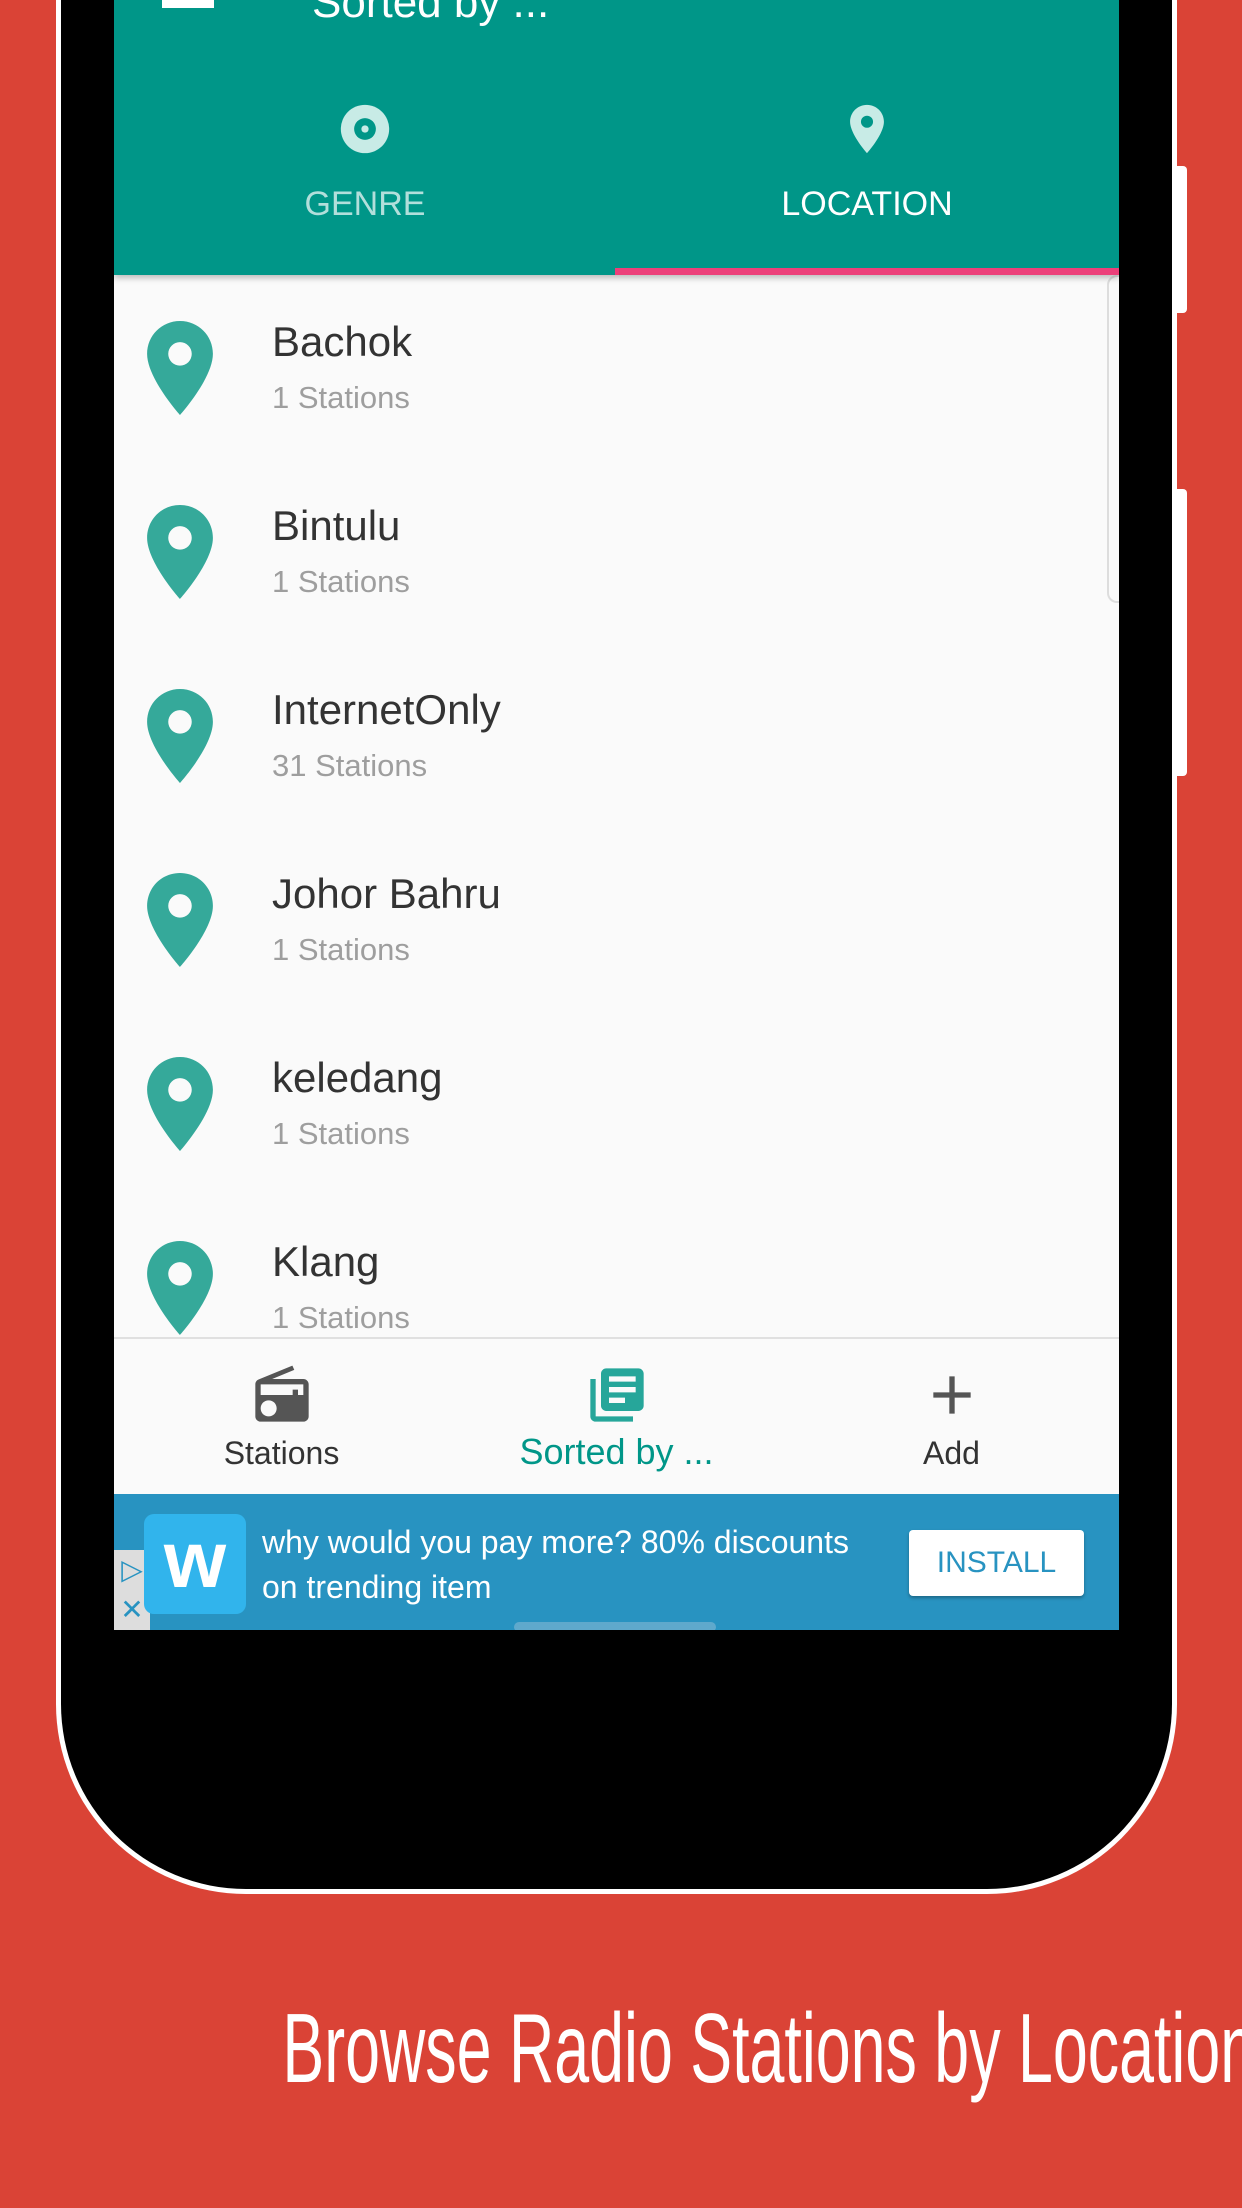 Image resolution: width=1242 pixels, height=2208 pixels. What do you see at coordinates (867, 162) in the screenshot?
I see `tab-location: LOCATION` at bounding box center [867, 162].